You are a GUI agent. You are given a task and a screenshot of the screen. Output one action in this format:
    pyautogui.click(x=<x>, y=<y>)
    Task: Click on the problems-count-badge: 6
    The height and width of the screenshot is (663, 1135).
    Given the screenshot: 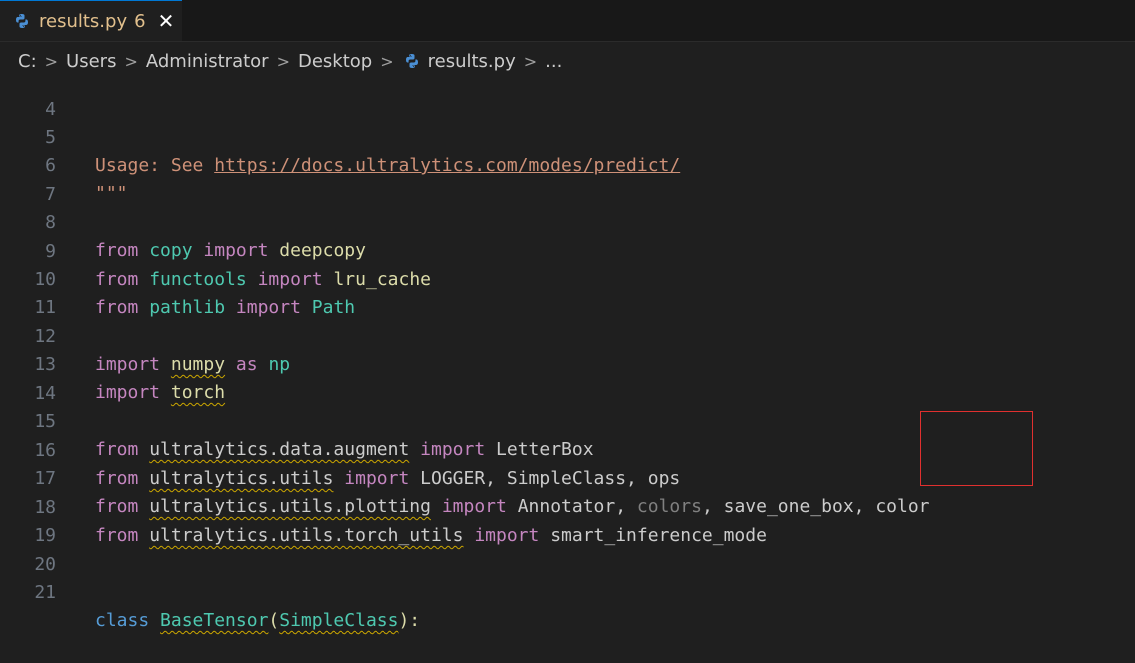 What is the action you would take?
    pyautogui.click(x=140, y=21)
    